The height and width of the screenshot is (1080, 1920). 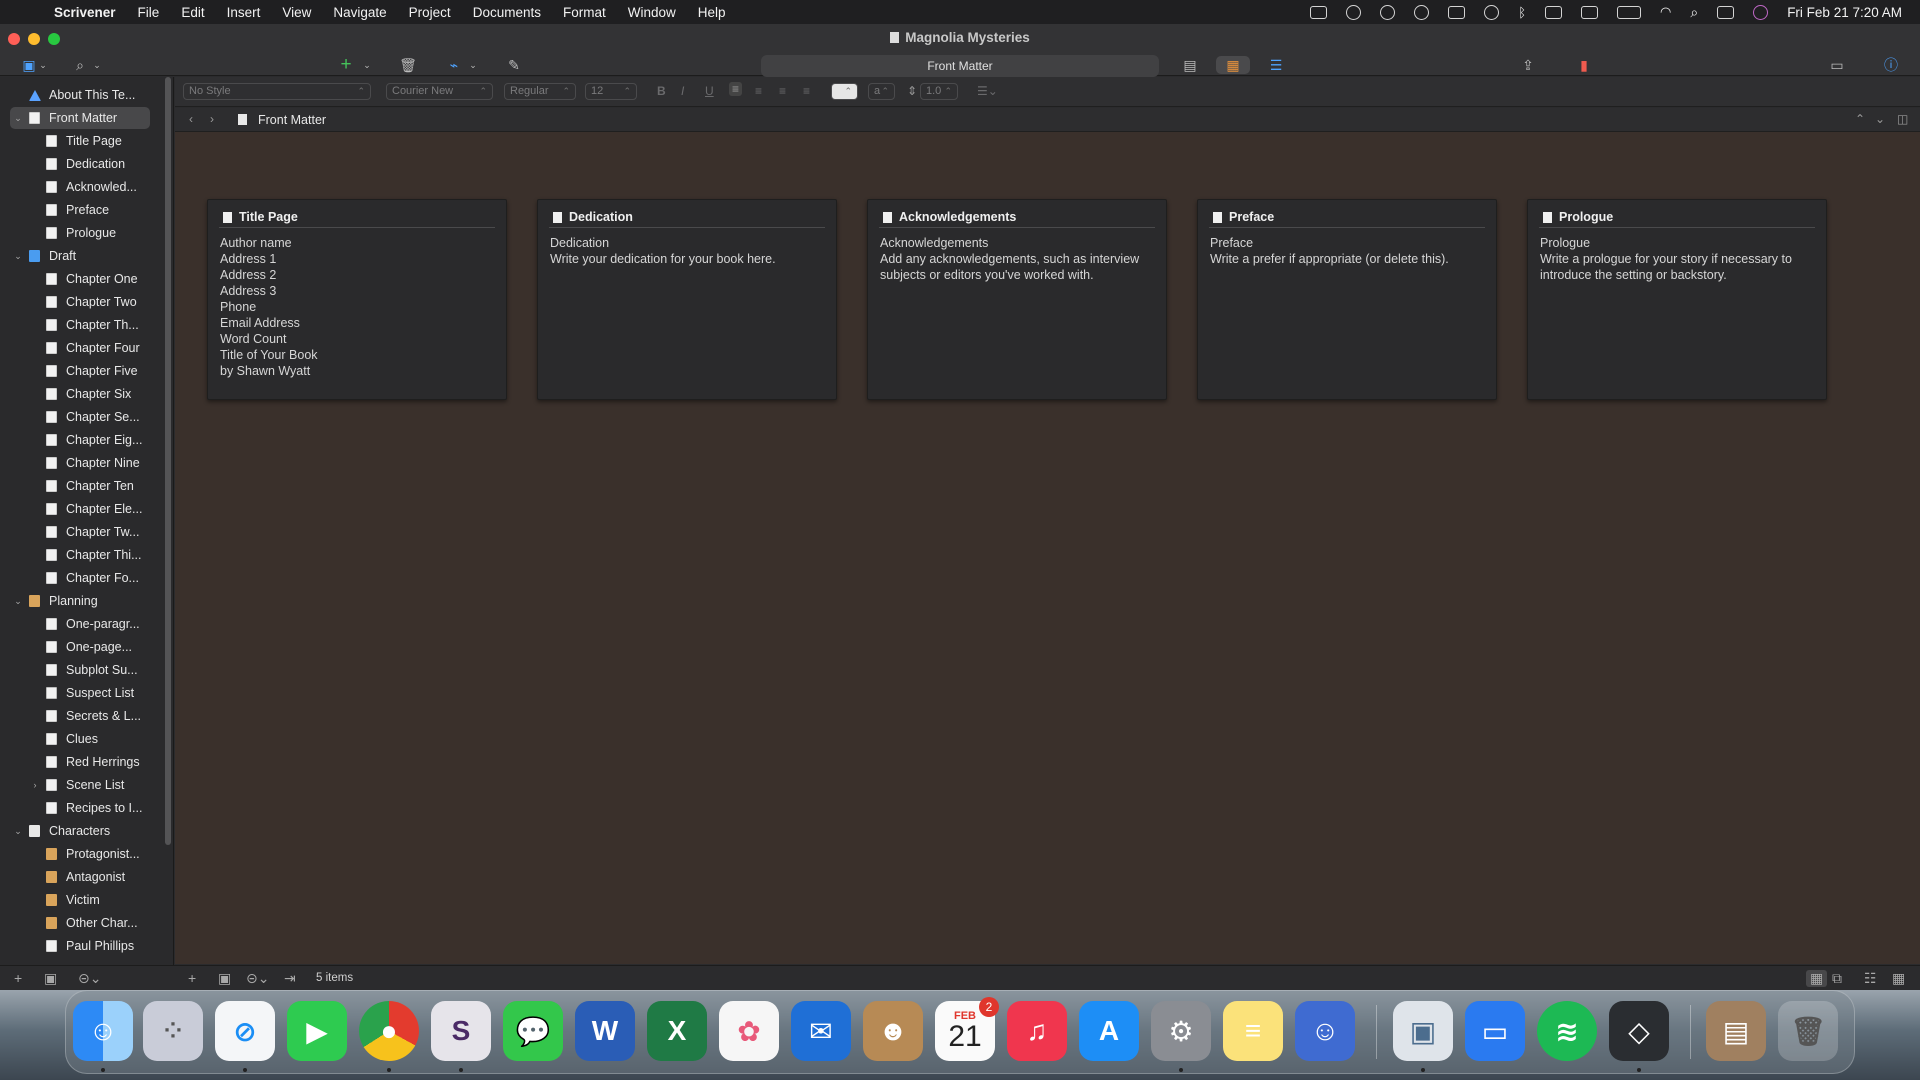 What do you see at coordinates (1319, 12) in the screenshot?
I see `screen-capture-icon` at bounding box center [1319, 12].